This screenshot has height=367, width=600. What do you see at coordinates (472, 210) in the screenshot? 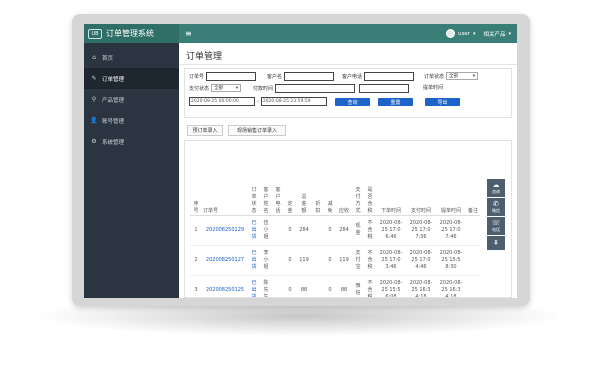
I see `col-header: 备注` at bounding box center [472, 210].